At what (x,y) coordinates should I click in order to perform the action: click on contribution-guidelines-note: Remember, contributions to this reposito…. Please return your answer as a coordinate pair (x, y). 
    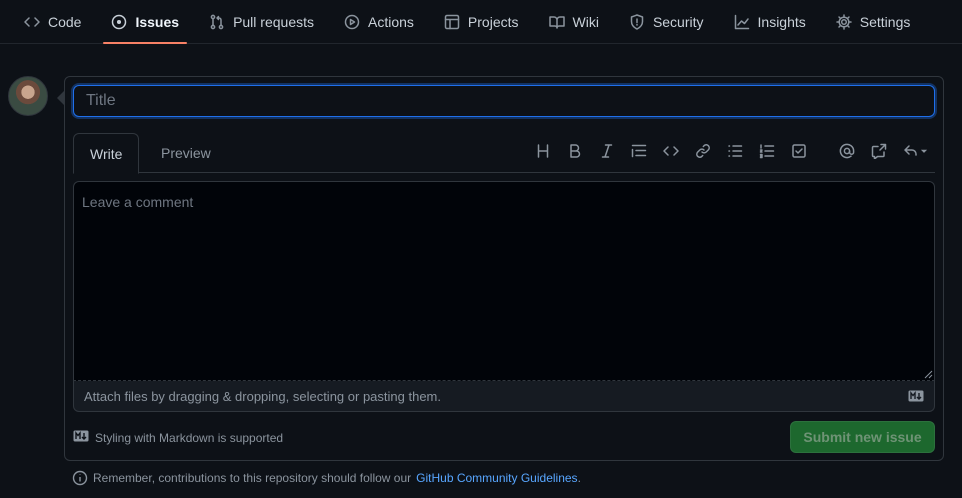
    Looking at the image, I should click on (326, 478).